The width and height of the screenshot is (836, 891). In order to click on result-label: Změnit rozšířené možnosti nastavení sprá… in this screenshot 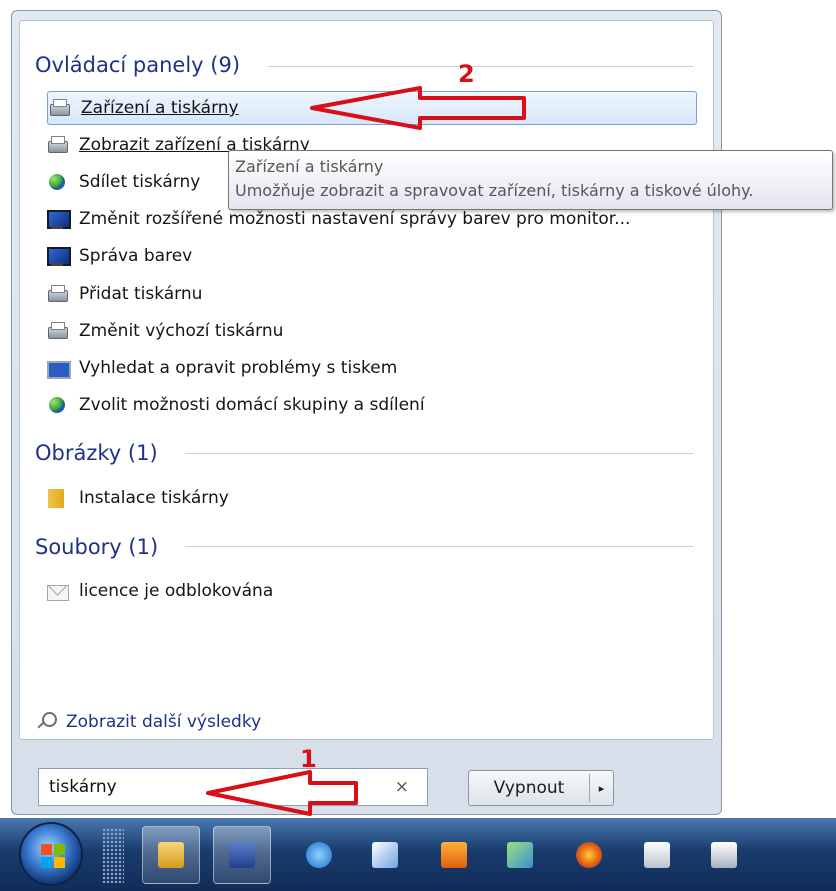, I will do `click(355, 219)`.